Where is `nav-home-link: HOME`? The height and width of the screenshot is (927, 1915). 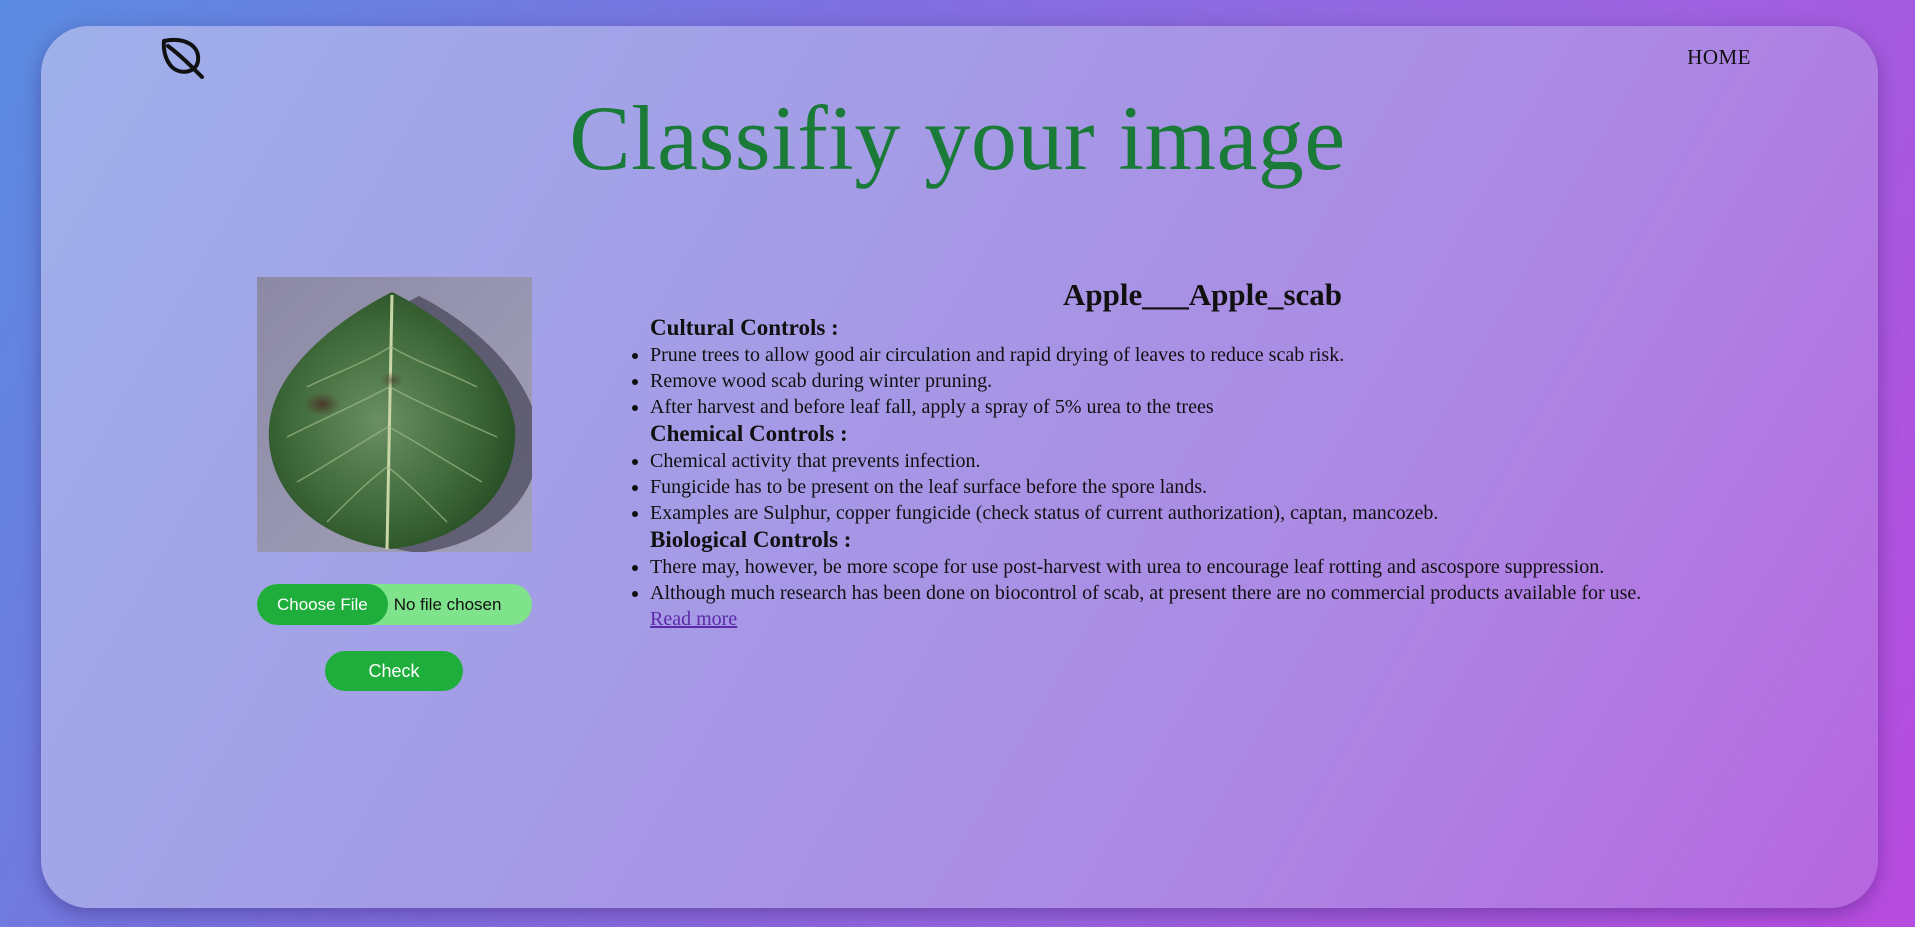
nav-home-link: HOME is located at coordinates (1719, 57).